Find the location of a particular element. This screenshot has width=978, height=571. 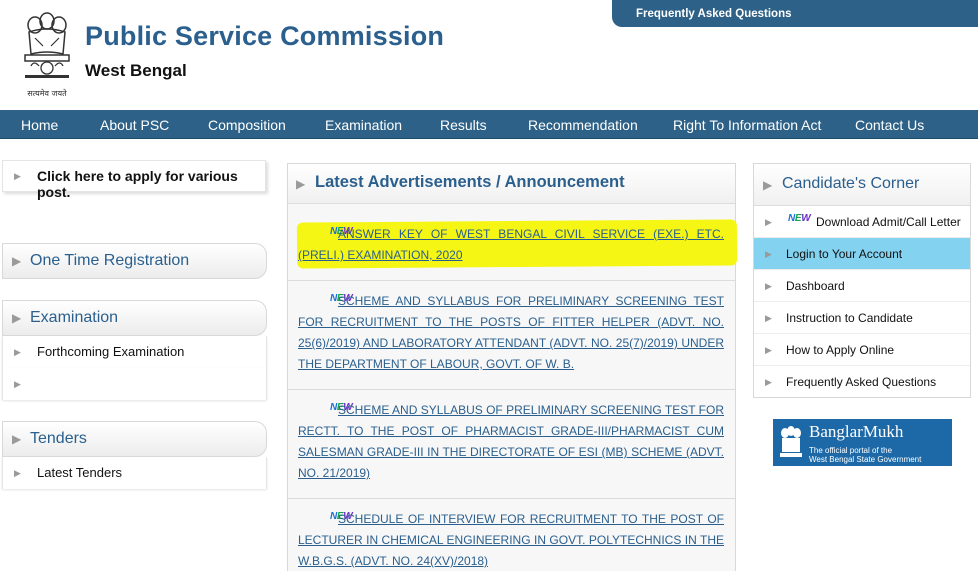

download-admit-link: Download Admit/Call Letter is located at coordinates (888, 222).